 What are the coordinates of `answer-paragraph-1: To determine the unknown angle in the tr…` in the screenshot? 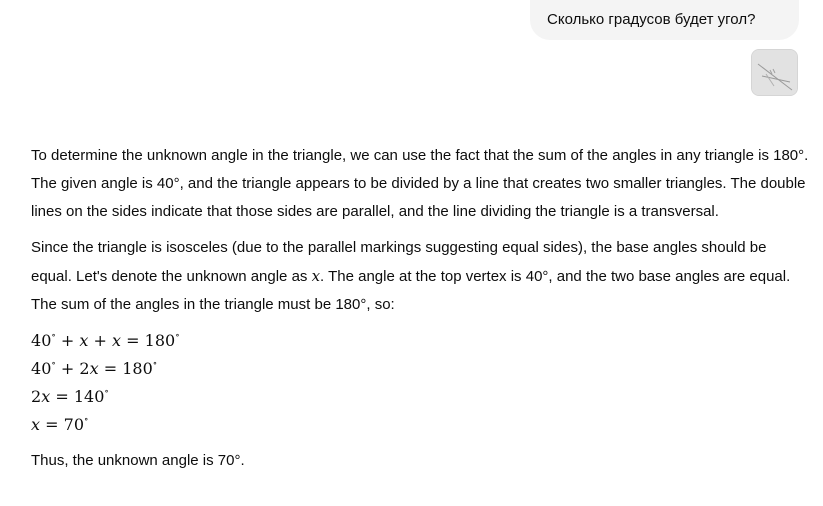 It's located at (420, 183).